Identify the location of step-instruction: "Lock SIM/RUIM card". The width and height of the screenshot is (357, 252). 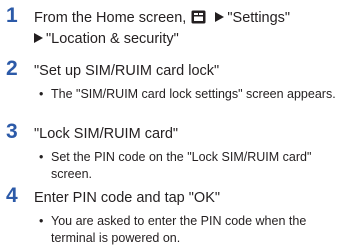
(106, 134).